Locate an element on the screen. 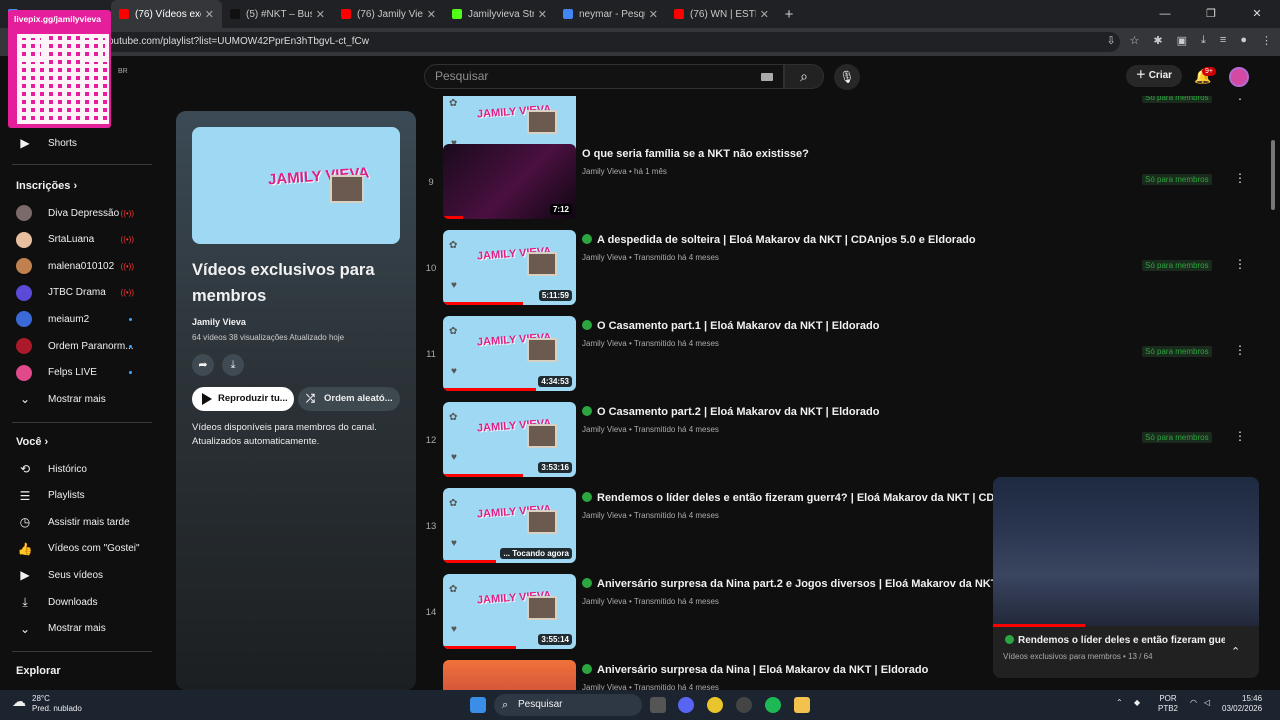  sidebar-show-more-subs: ⌄ Mostrar mais is located at coordinates (76, 399).